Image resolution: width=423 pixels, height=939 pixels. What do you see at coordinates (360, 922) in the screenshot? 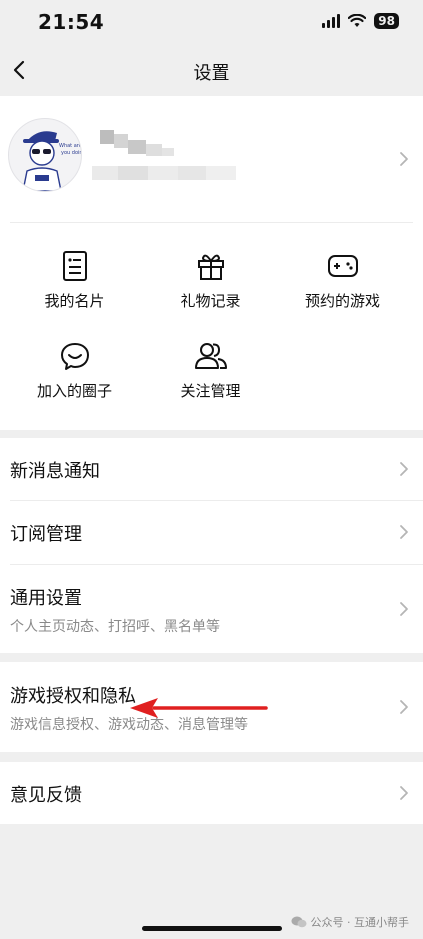
I see `watermark-text: 公众号 · 互通小帮手` at bounding box center [360, 922].